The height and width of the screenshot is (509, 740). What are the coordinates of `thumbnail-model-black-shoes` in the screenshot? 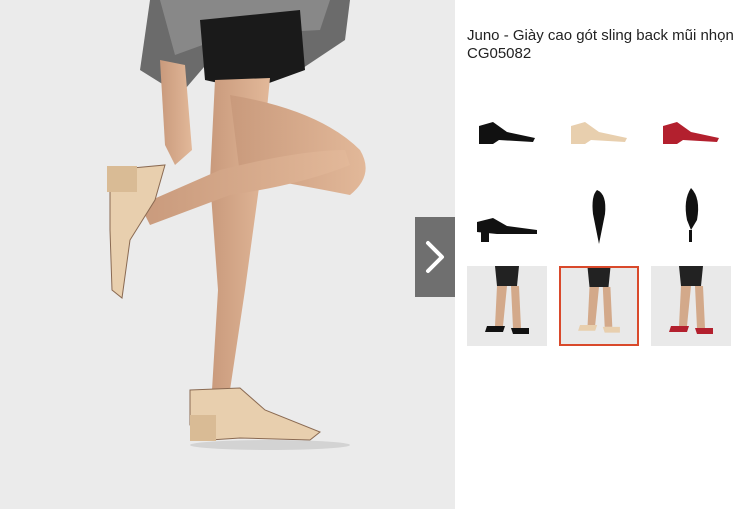 It's located at (507, 306).